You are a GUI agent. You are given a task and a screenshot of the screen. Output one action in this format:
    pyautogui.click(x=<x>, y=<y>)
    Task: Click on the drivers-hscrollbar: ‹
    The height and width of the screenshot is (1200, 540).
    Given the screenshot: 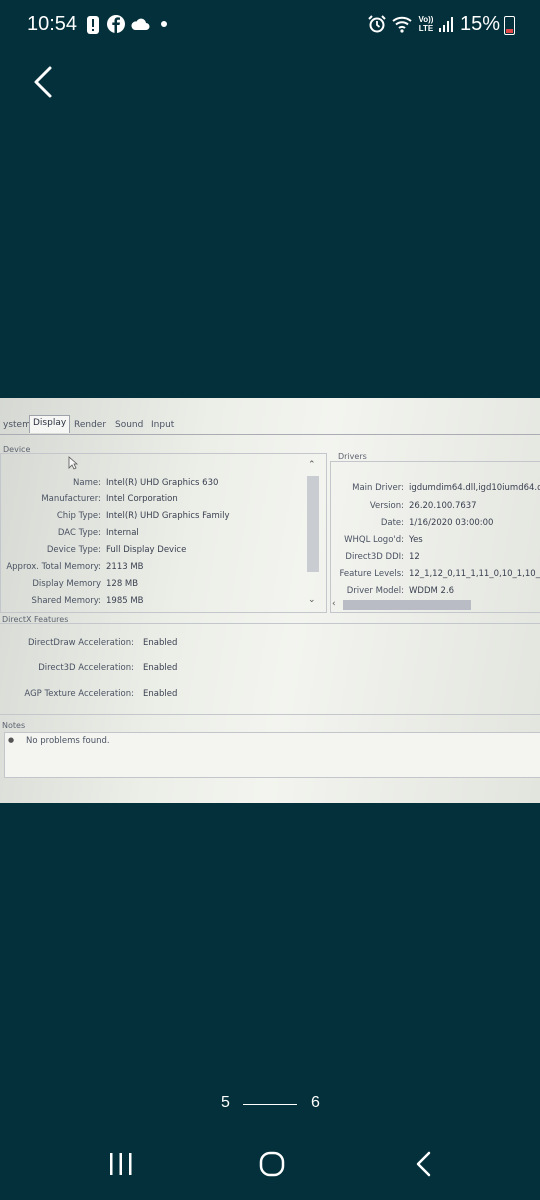 What is the action you would take?
    pyautogui.click(x=435, y=605)
    